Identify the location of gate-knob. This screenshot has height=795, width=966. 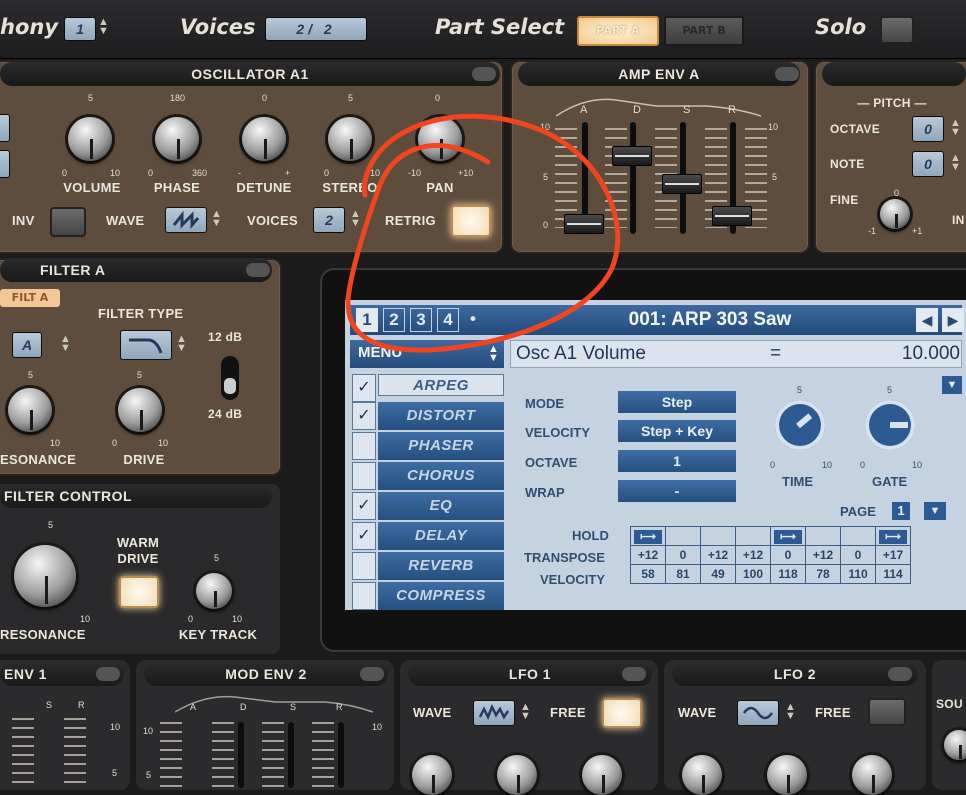
(890, 425).